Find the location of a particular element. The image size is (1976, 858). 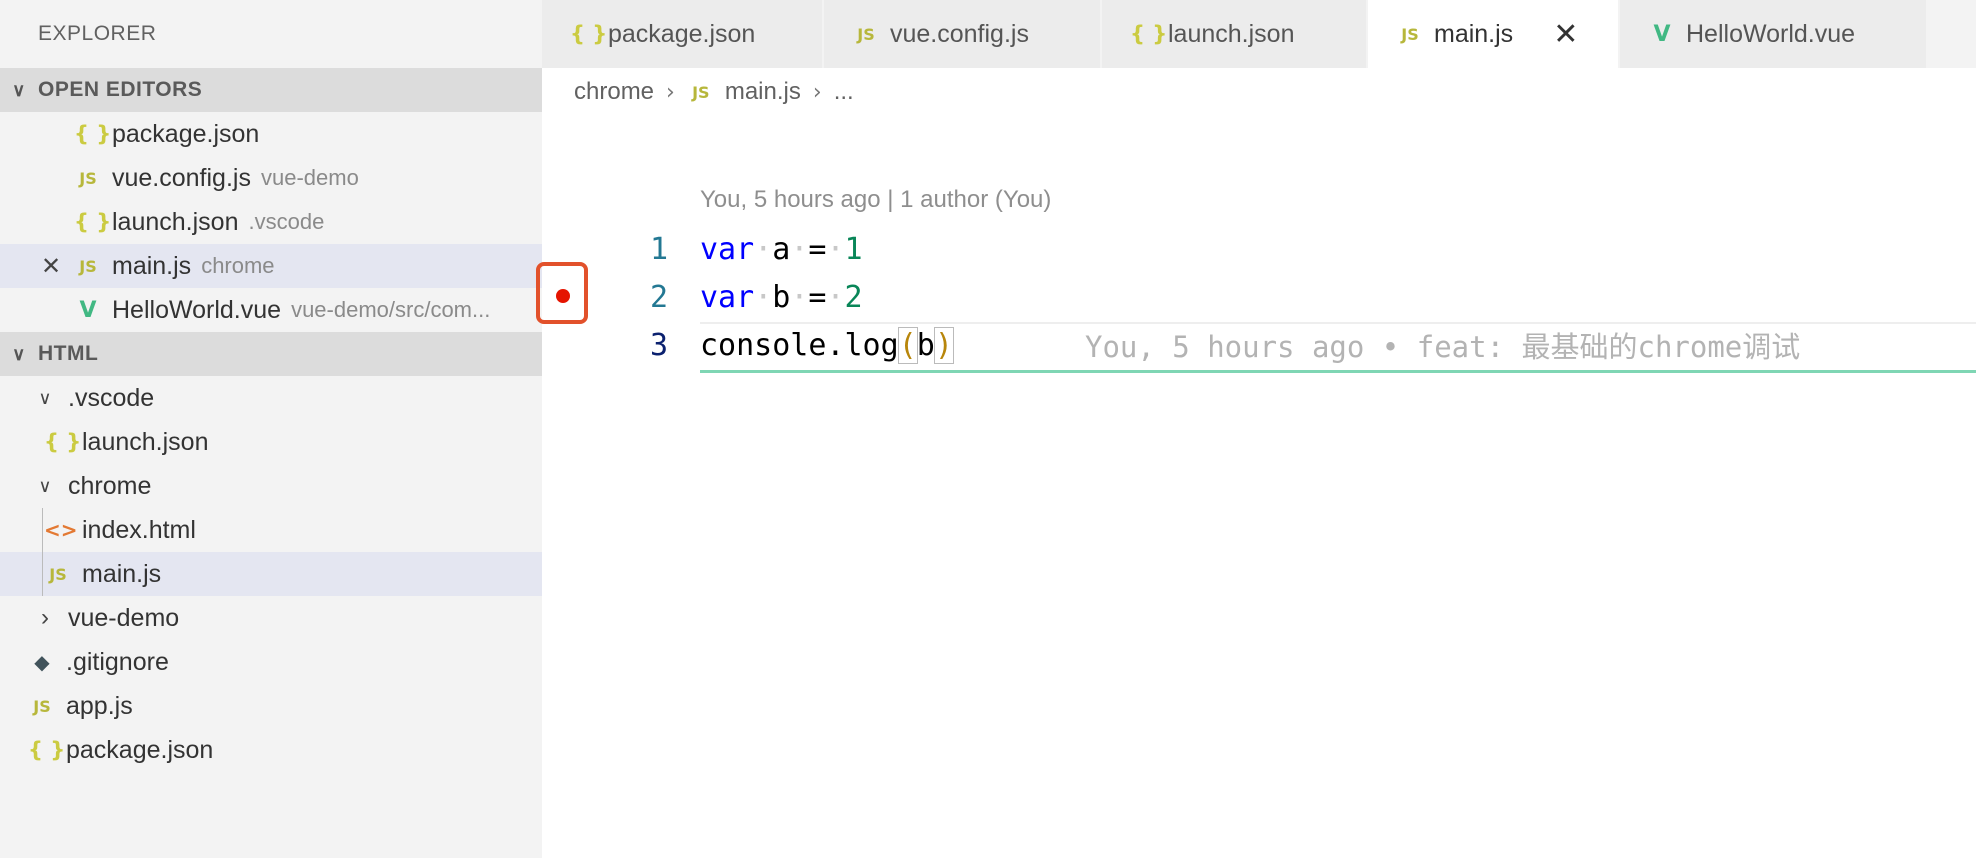

tab-package-json: { } package.json is located at coordinates (683, 34).